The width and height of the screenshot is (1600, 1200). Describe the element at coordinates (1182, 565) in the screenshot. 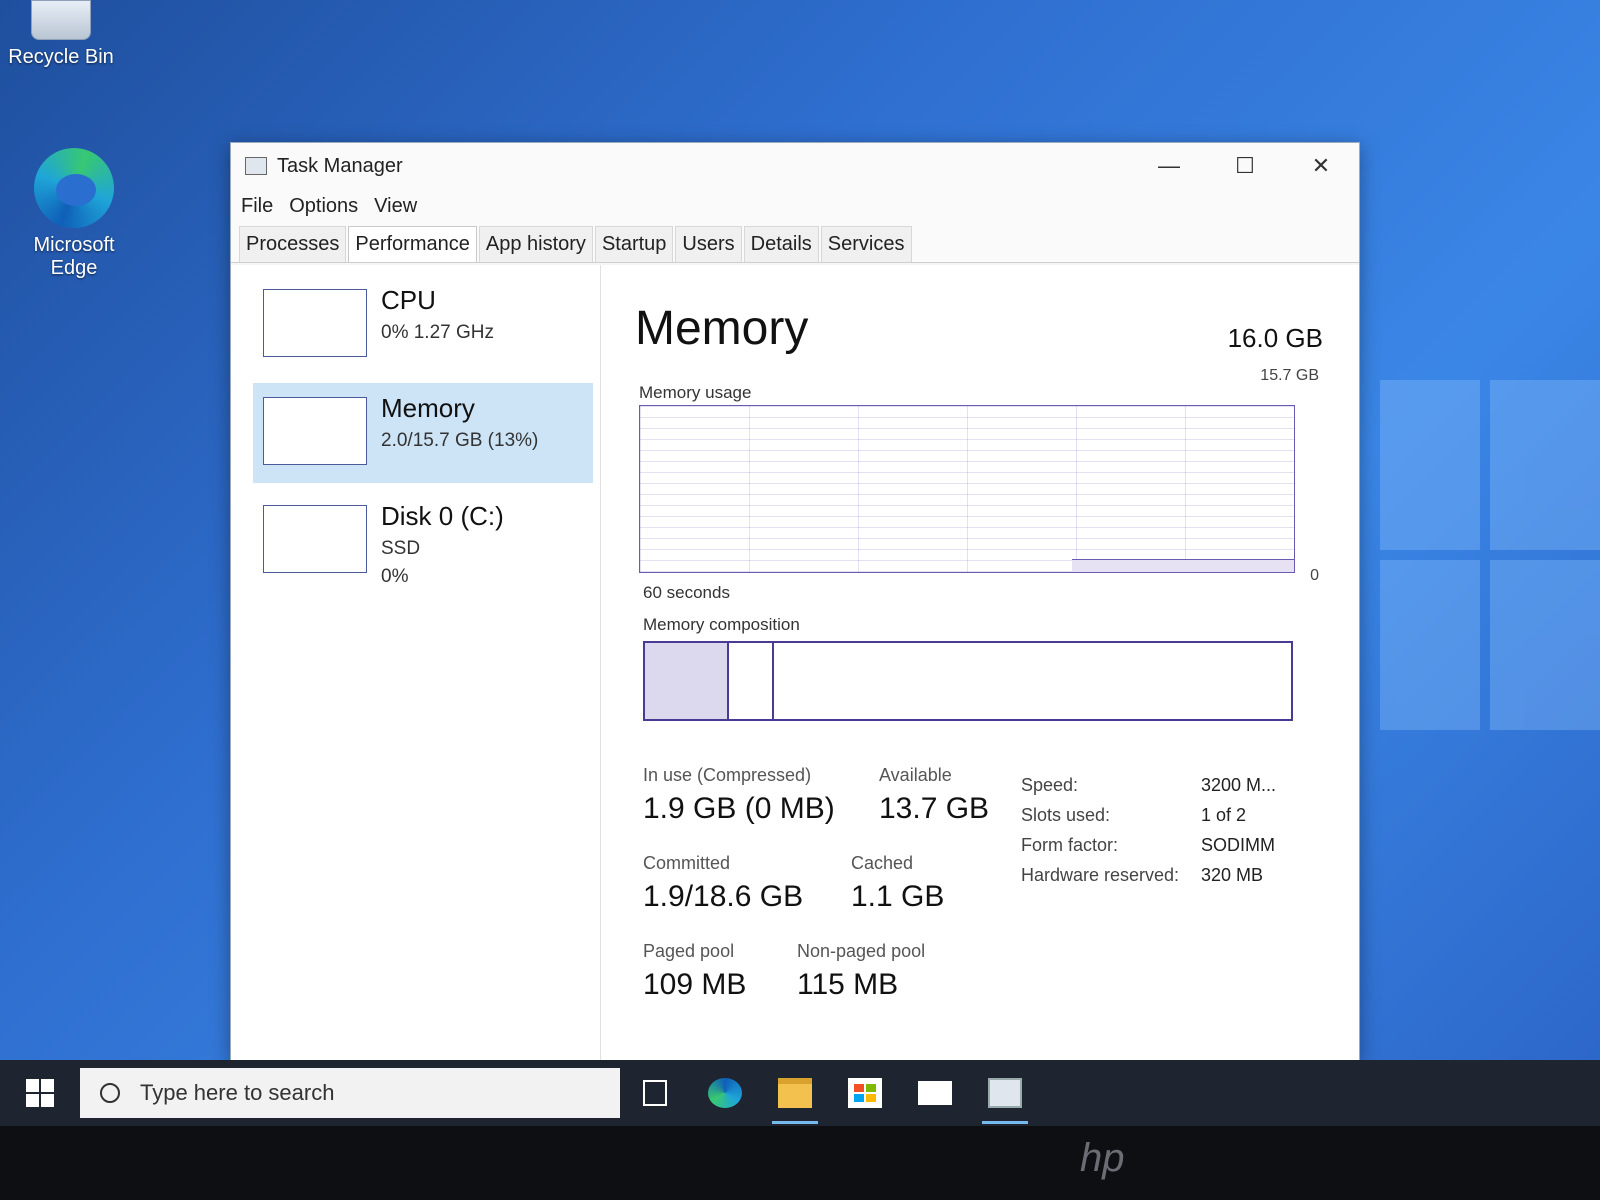

I see `memory-usage-fill` at that location.